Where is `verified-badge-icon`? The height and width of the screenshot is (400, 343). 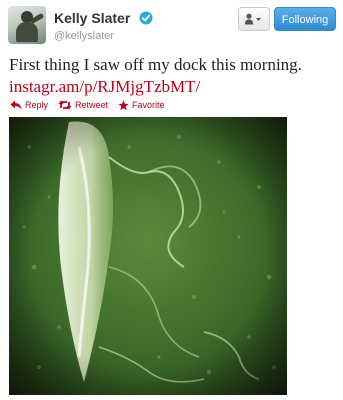
verified-badge-icon is located at coordinates (146, 18).